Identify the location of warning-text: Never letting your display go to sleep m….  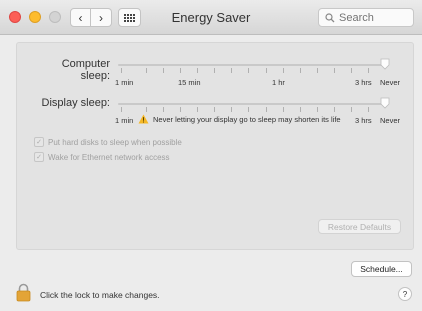
(247, 119).